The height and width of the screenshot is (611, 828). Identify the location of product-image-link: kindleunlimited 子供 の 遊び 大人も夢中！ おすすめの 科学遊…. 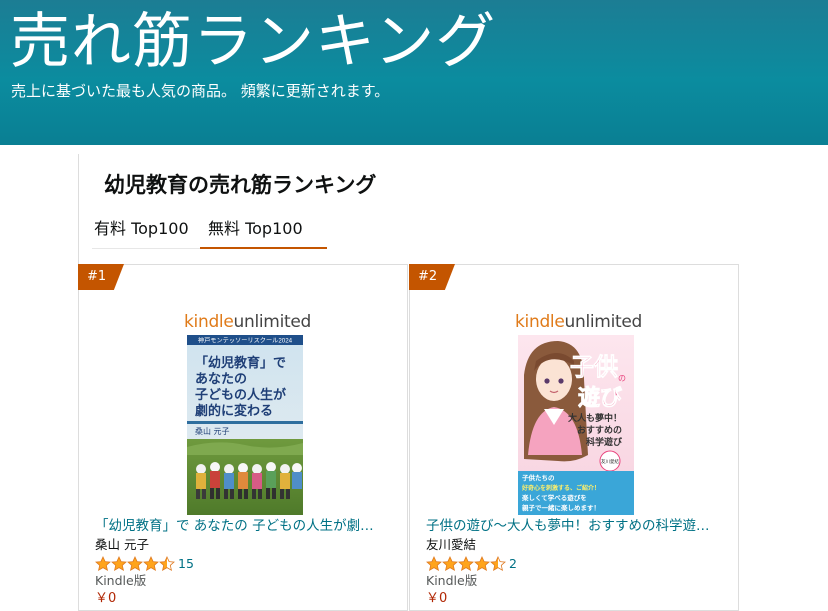
(578, 413).